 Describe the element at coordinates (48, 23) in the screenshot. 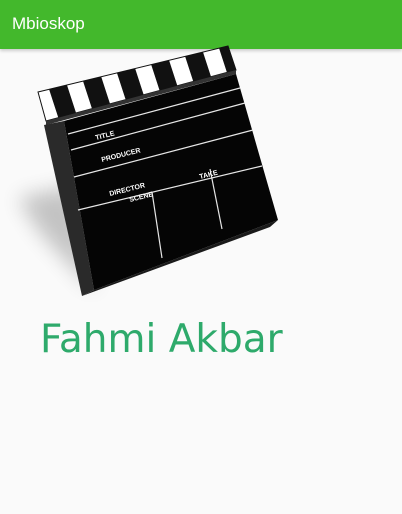

I see `app-title: Mbioskop` at that location.